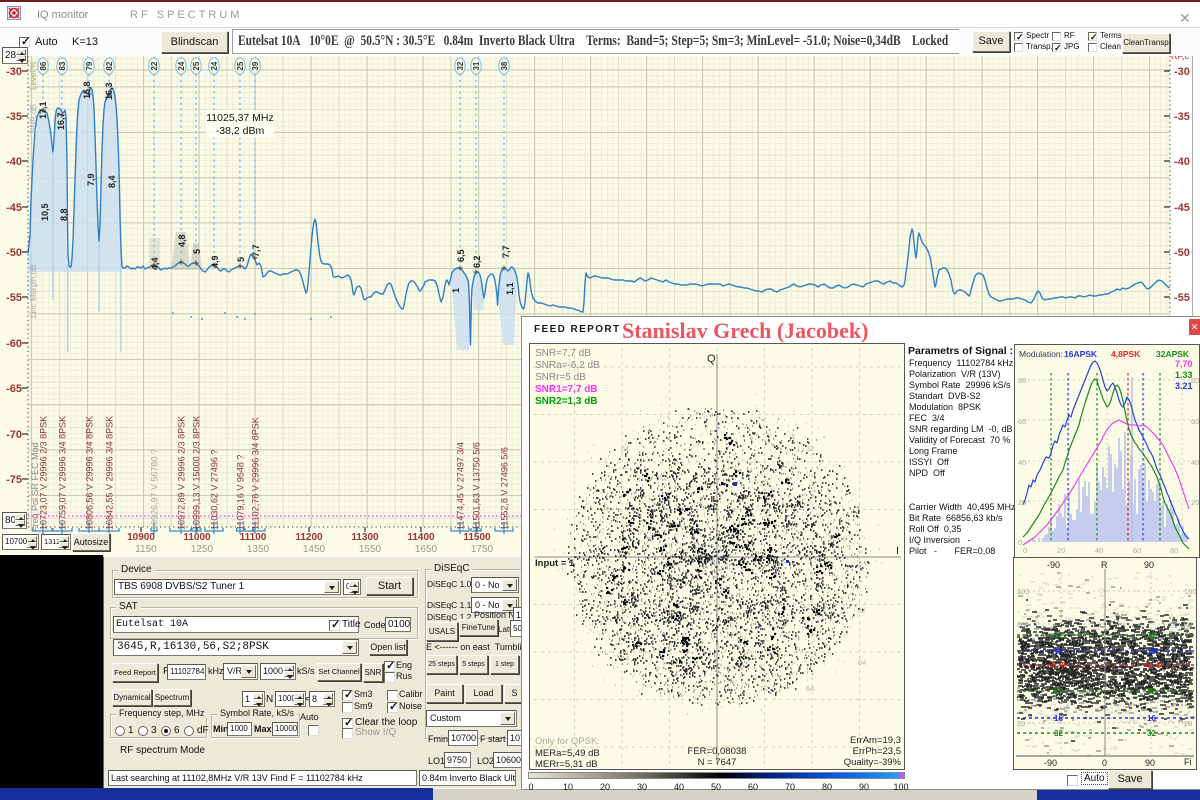 Image resolution: width=1200 pixels, height=800 pixels. Describe the element at coordinates (309, 537) in the screenshot. I see `svg-text: 11200` at that location.